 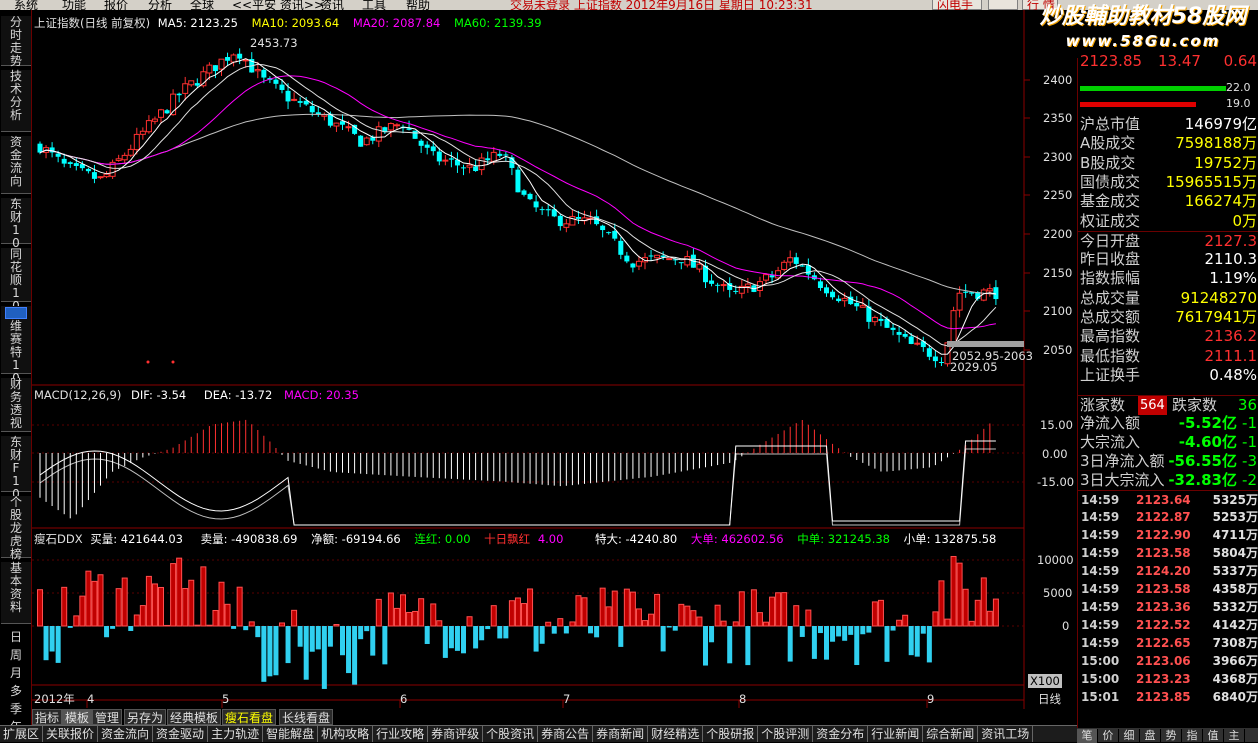 I want to click on flow-tail: -3, so click(x=1249, y=461).